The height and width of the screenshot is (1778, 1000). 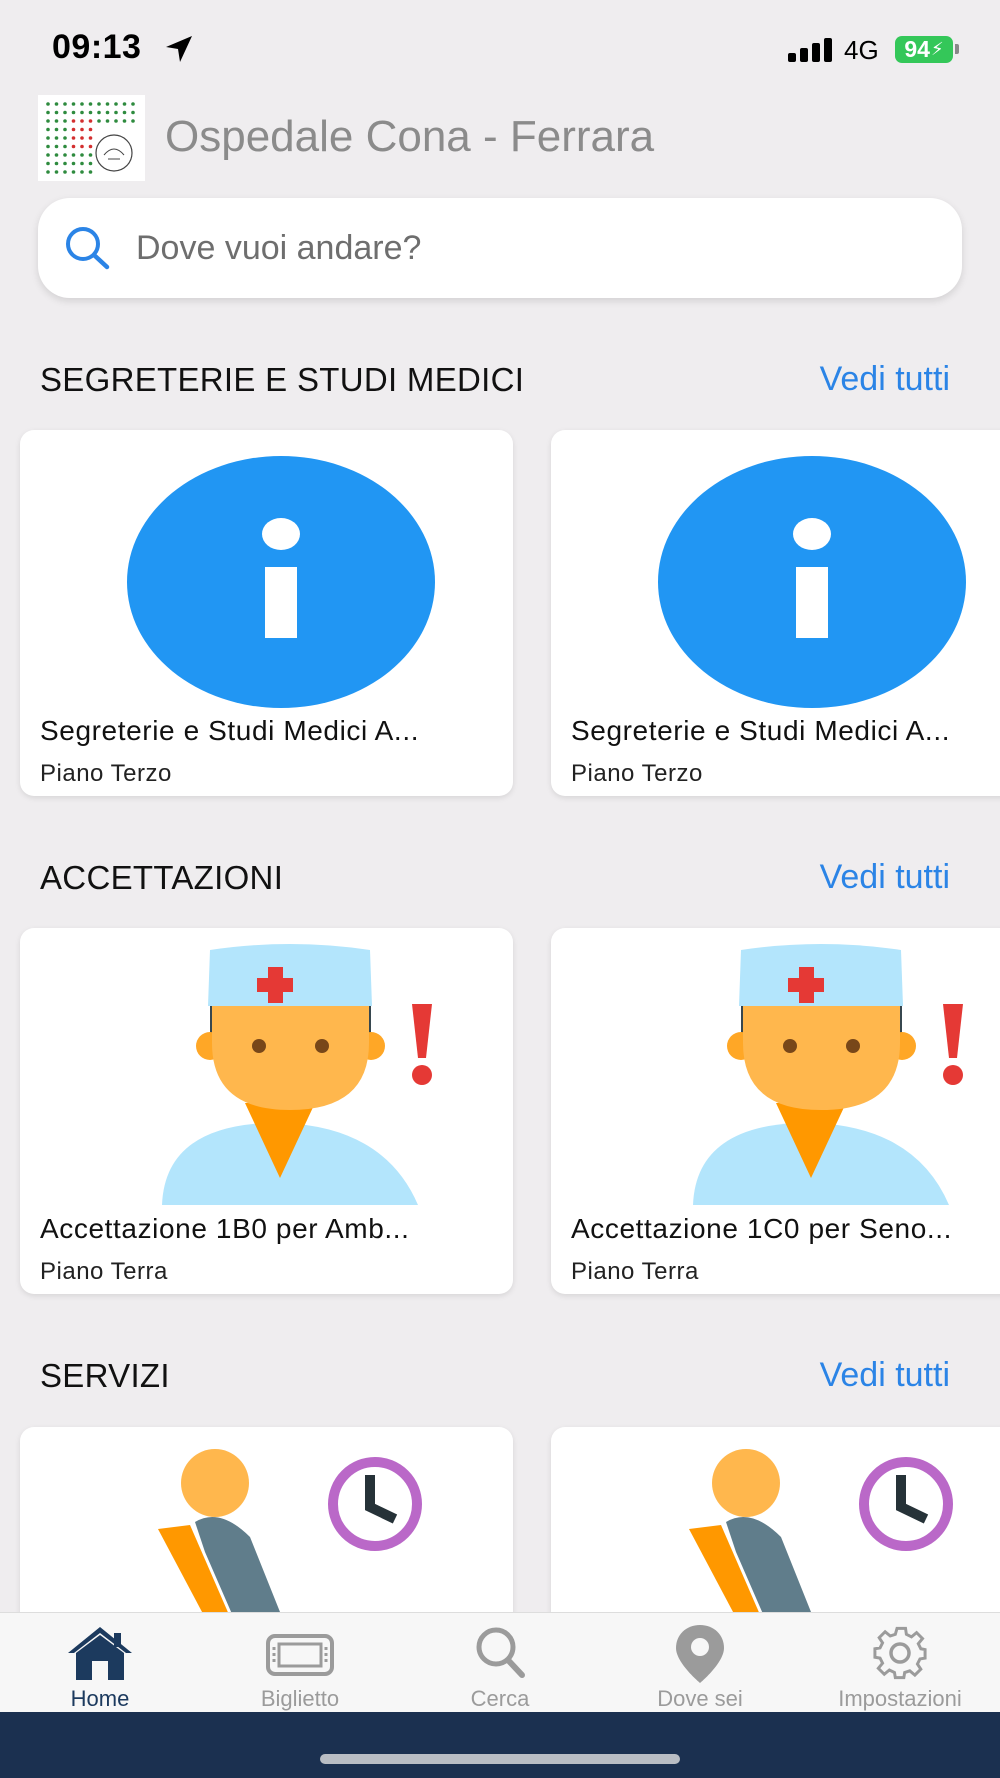 I want to click on see-all-segreterie-link: Vedi tutti, so click(x=885, y=379).